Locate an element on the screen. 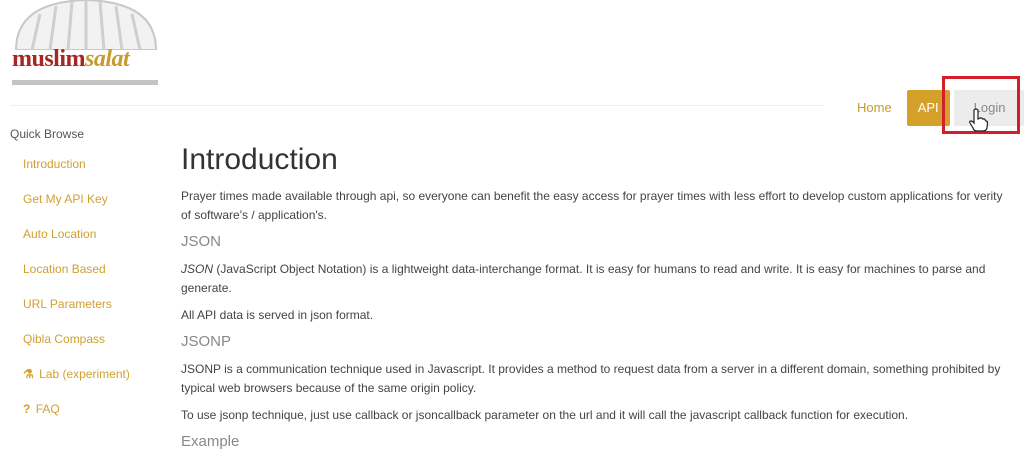 This screenshot has height=454, width=1024. json-heading: JSON is located at coordinates (201, 241).